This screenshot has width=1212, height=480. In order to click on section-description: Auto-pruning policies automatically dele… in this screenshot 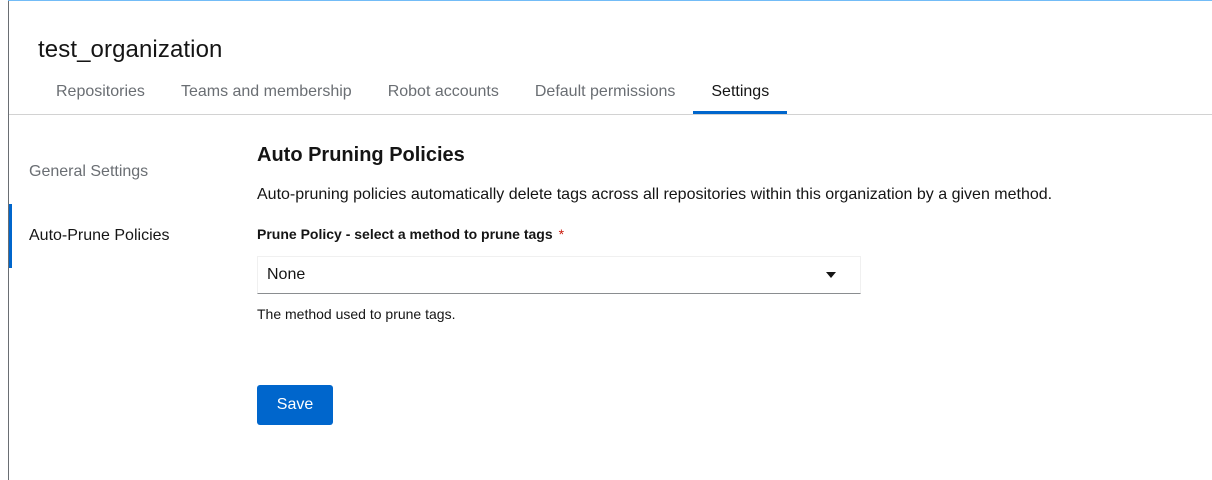, I will do `click(655, 194)`.